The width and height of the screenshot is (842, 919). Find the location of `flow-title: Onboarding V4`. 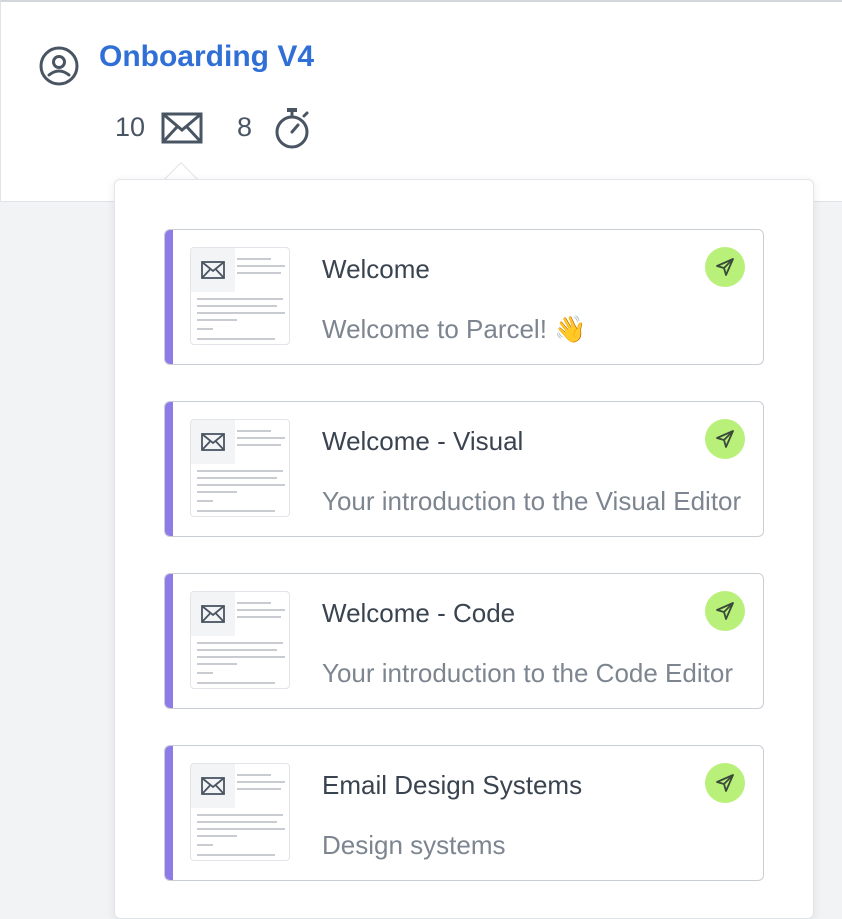

flow-title: Onboarding V4 is located at coordinates (206, 57).